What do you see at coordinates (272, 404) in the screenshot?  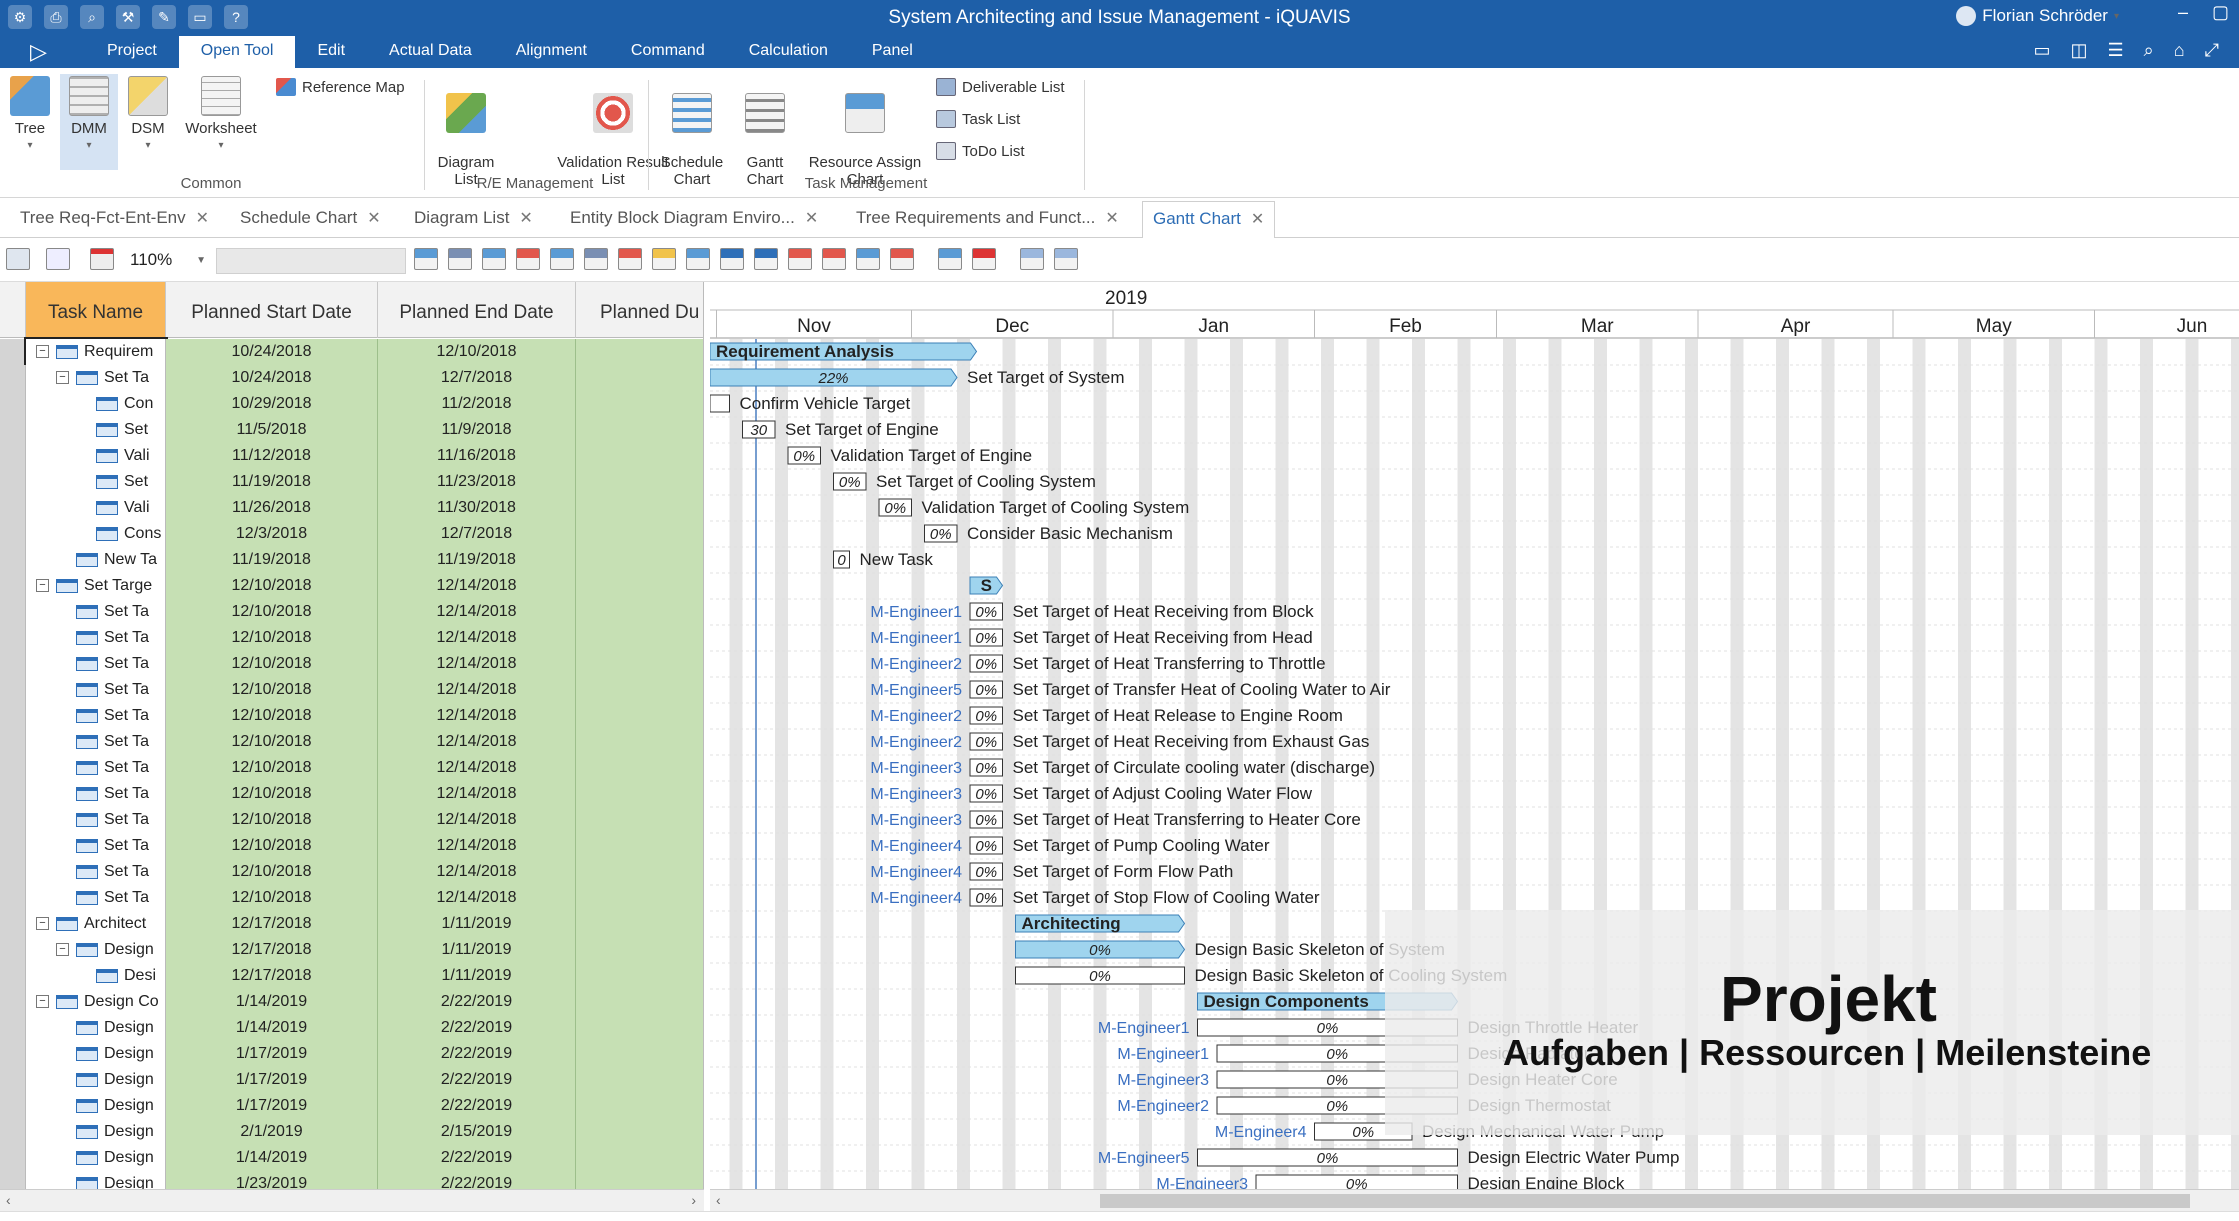 I see `planned-start-cell: 10/29/2018` at bounding box center [272, 404].